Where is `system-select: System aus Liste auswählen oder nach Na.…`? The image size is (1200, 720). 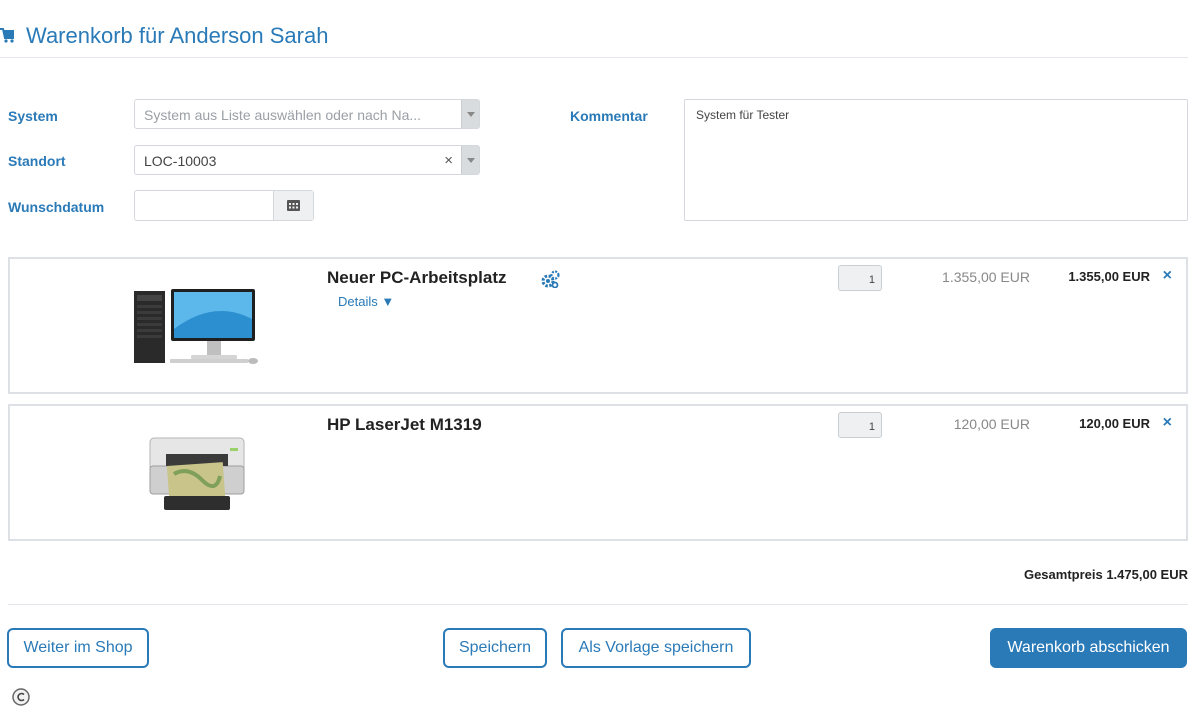
system-select: System aus Liste auswählen oder nach Na.… is located at coordinates (307, 114).